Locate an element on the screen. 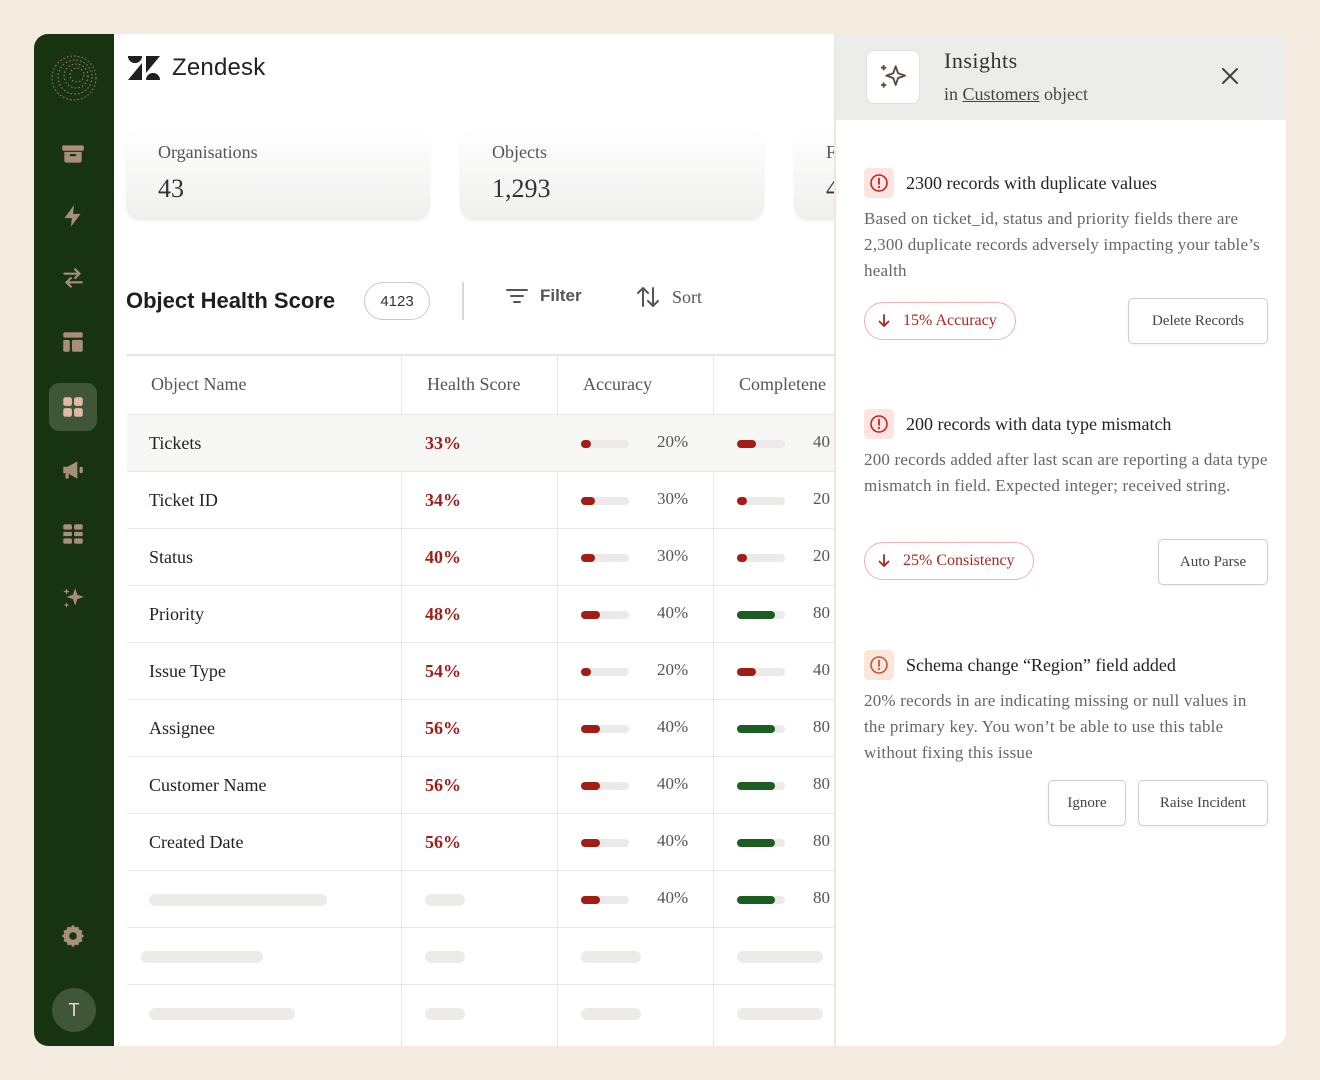 Image resolution: width=1320 pixels, height=1080 pixels. archive-icon is located at coordinates (73, 154).